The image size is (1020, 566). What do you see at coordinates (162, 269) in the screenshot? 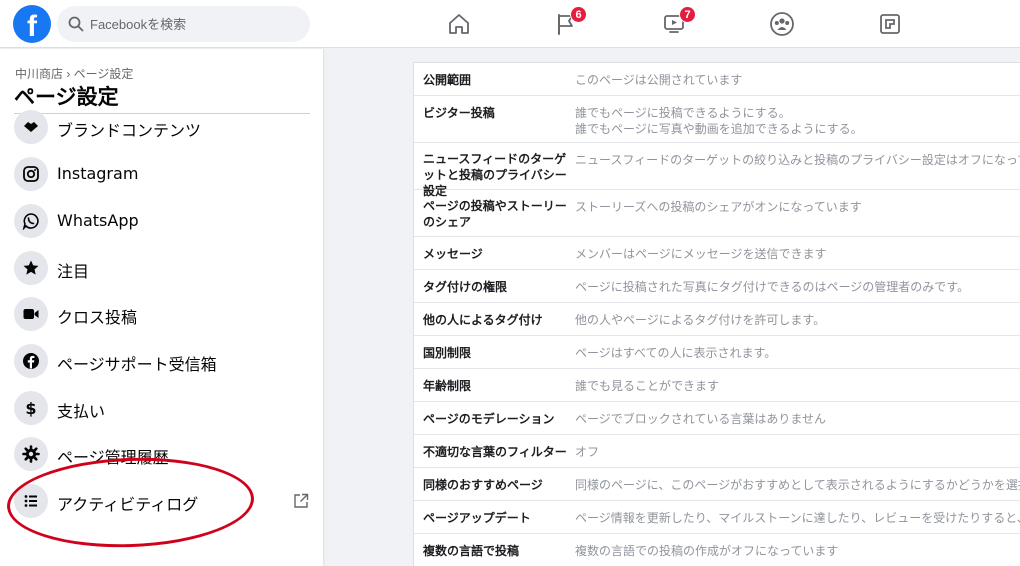
I see `sidebar-item-featured: 注目` at bounding box center [162, 269].